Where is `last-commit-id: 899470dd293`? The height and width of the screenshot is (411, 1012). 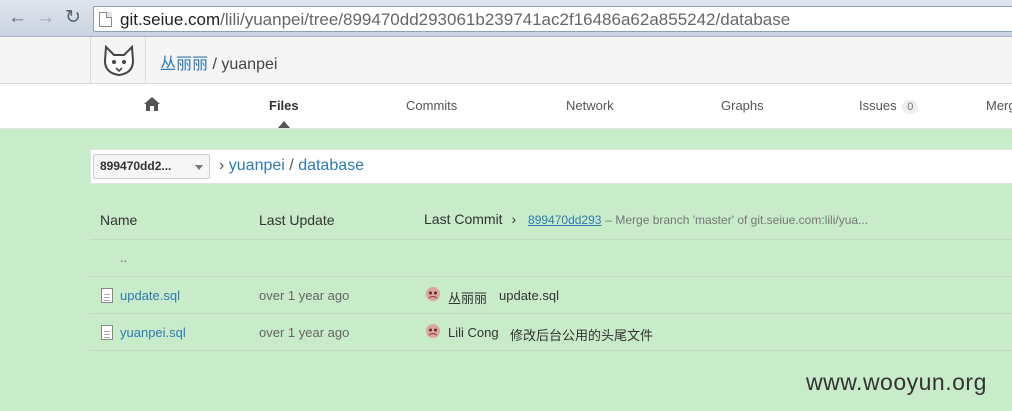 last-commit-id: 899470dd293 is located at coordinates (564, 220).